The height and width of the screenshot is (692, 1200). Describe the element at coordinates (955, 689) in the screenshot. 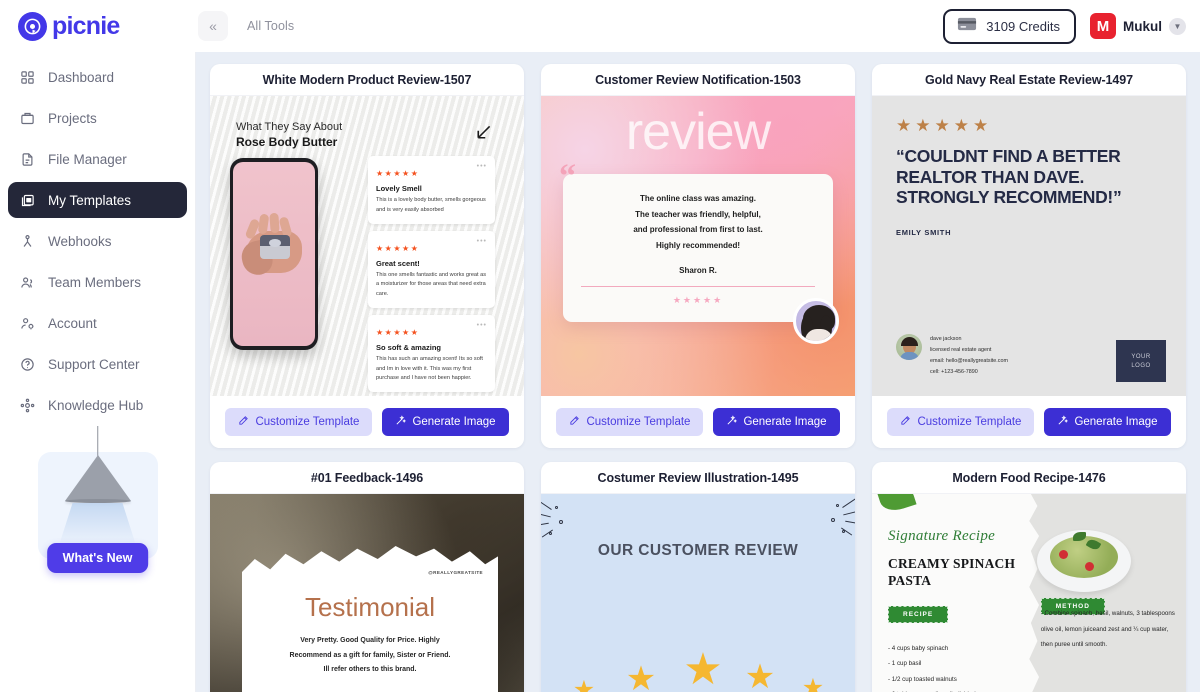

I see `ingredient-item: - 6 tablespoons olive oil, divided` at that location.